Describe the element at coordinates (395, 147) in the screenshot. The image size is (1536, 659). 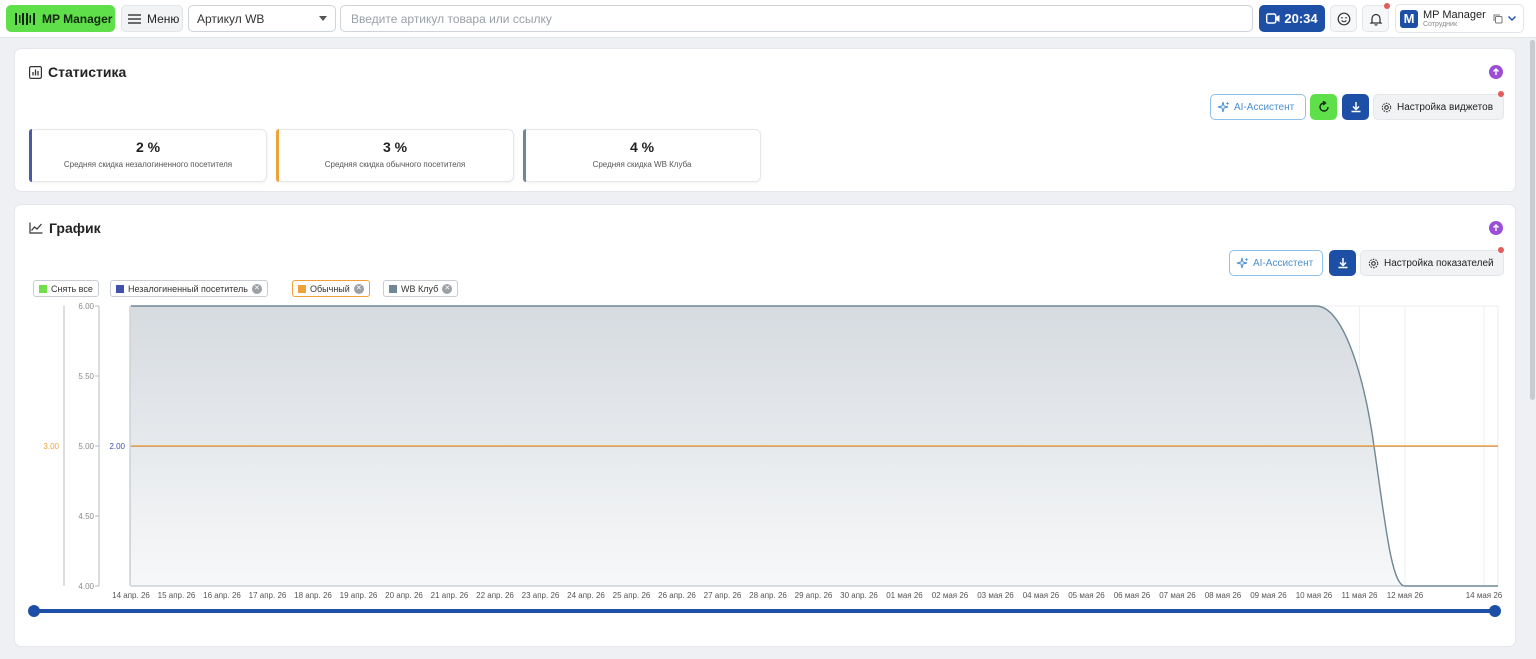
I see `stat-value: 3 %` at that location.